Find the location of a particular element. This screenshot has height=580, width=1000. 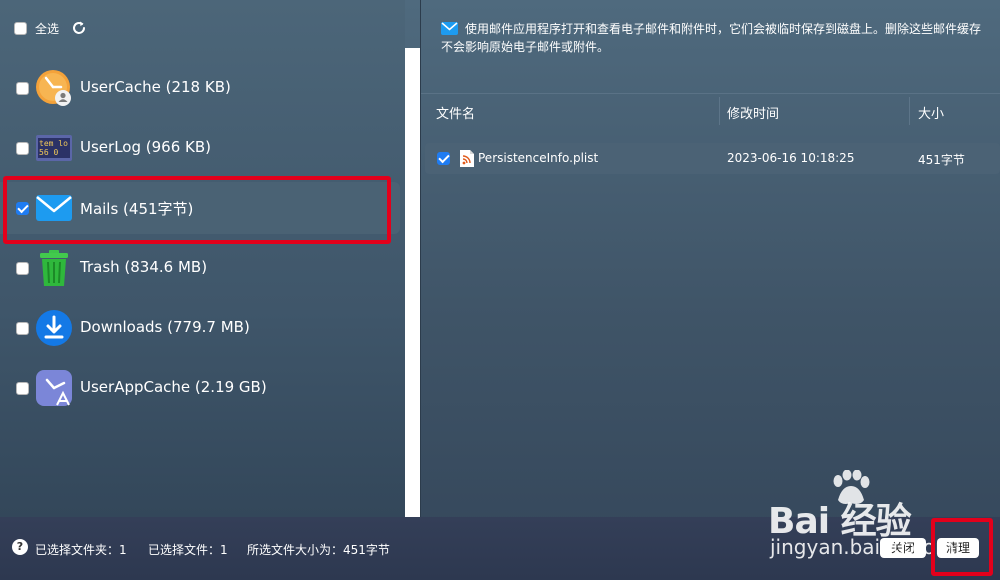

selected-size: 所选文件大小为：451字节 is located at coordinates (318, 550).